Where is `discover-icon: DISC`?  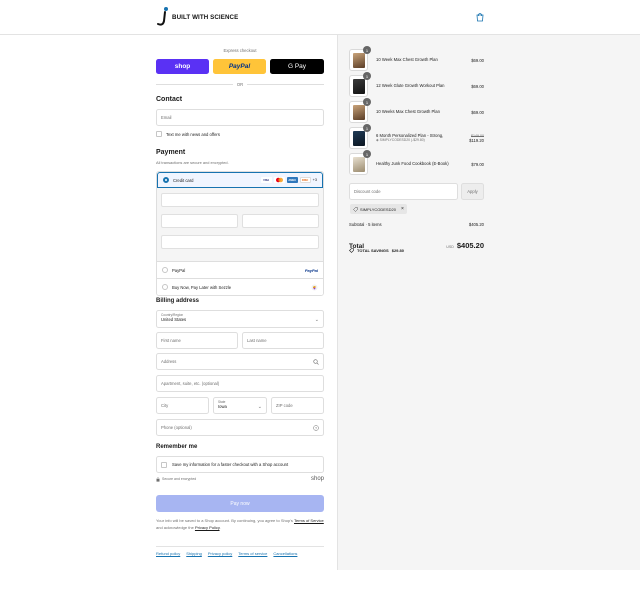
discover-icon: DISC is located at coordinates (305, 180).